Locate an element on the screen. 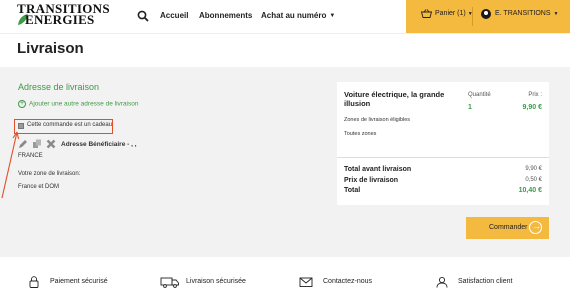 The image size is (570, 300). title-band is located at coordinates (285, 50).